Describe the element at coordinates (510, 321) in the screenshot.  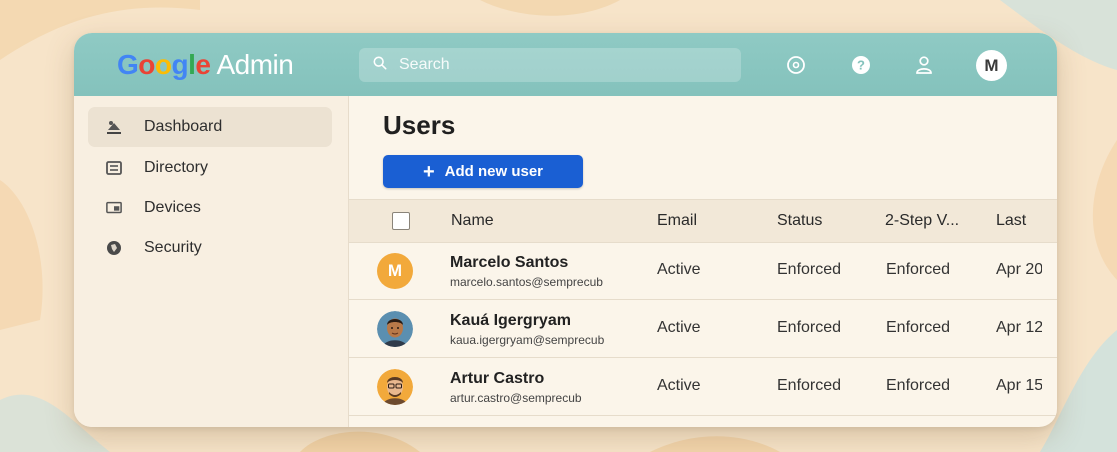
I see `user-name: Kauá Igergryam` at that location.